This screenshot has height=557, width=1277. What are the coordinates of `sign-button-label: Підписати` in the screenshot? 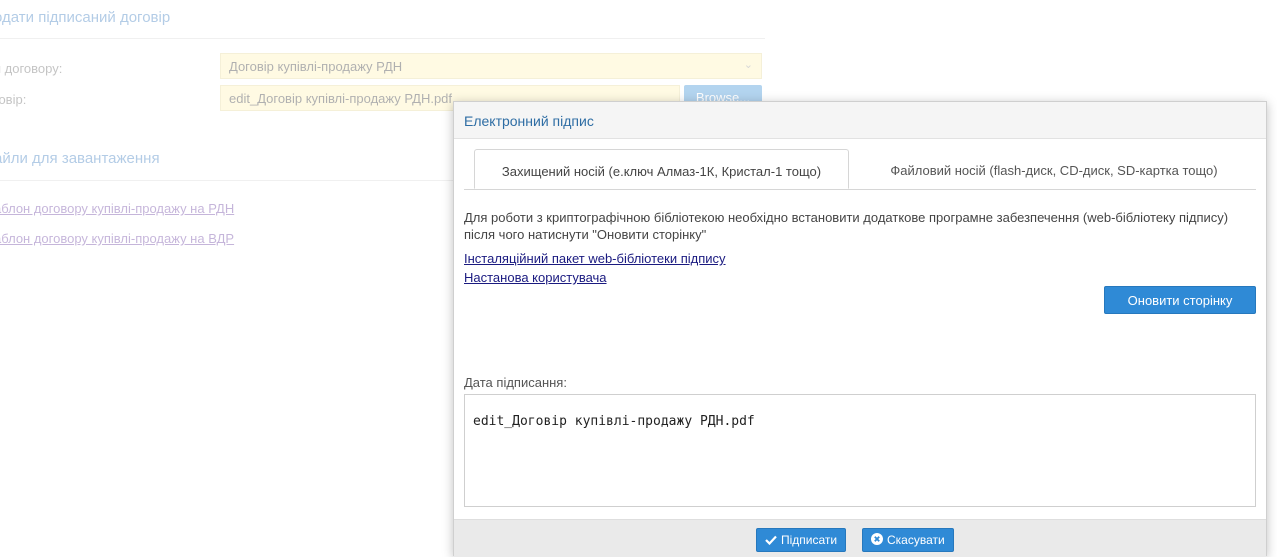 It's located at (809, 540).